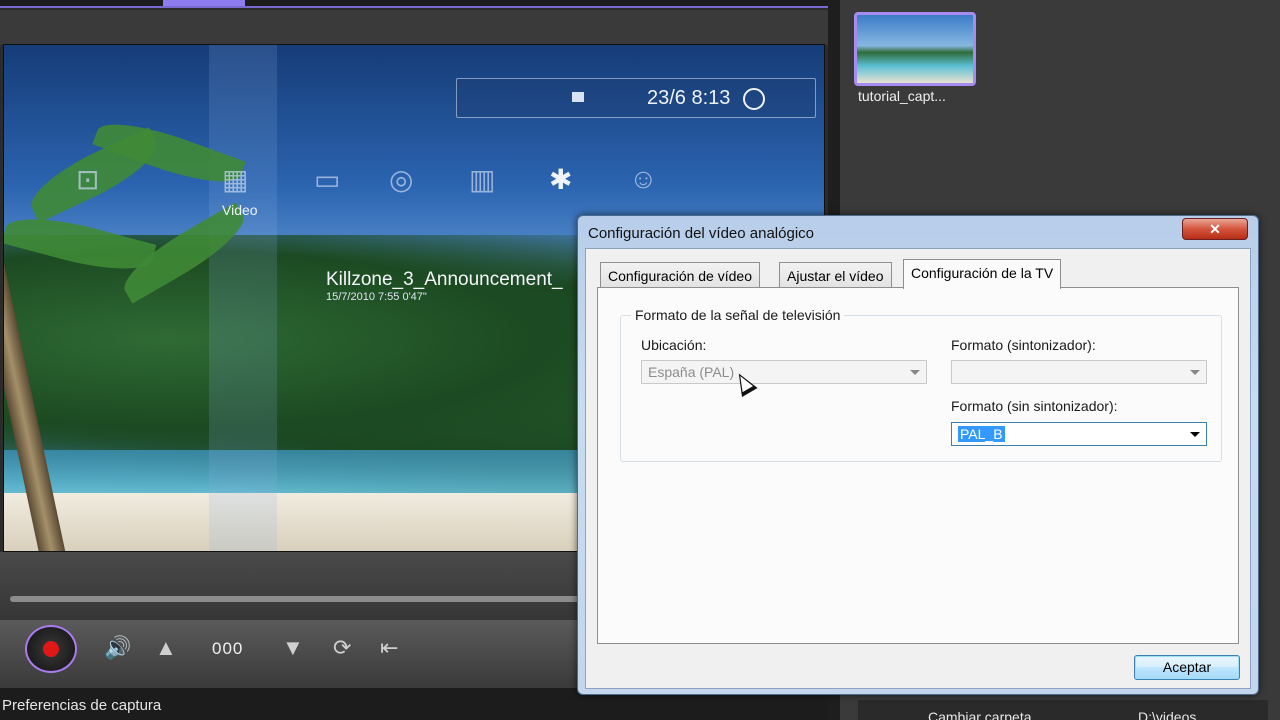  Describe the element at coordinates (981, 434) in the screenshot. I see `no-tuner-format-value: PAL_B` at that location.